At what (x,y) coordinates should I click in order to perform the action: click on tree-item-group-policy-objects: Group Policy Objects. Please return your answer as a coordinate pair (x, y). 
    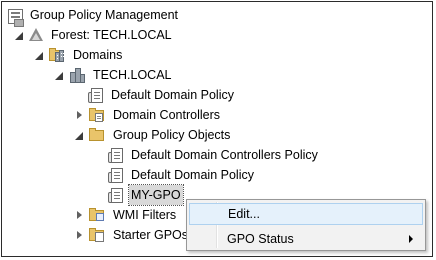
    Looking at the image, I should click on (153, 135).